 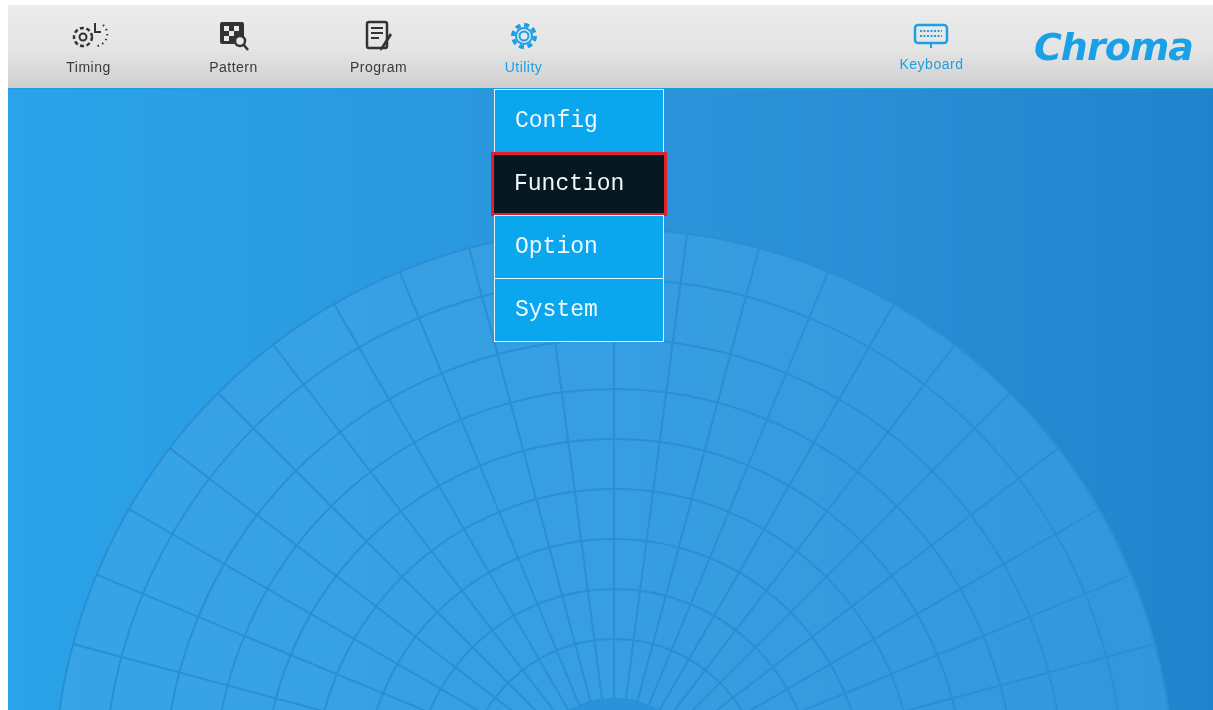 I want to click on menu-item: System, so click(x=579, y=310).